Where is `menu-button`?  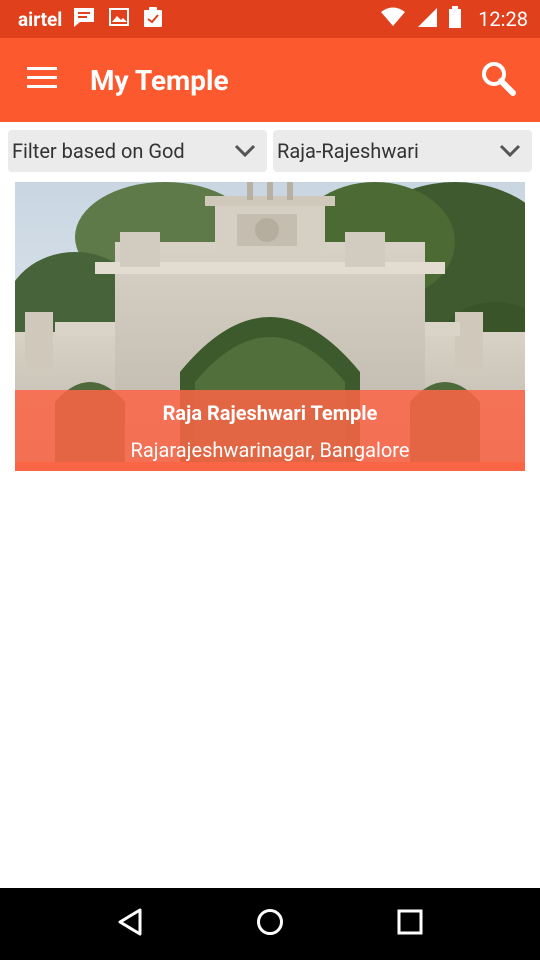
menu-button is located at coordinates (42, 80).